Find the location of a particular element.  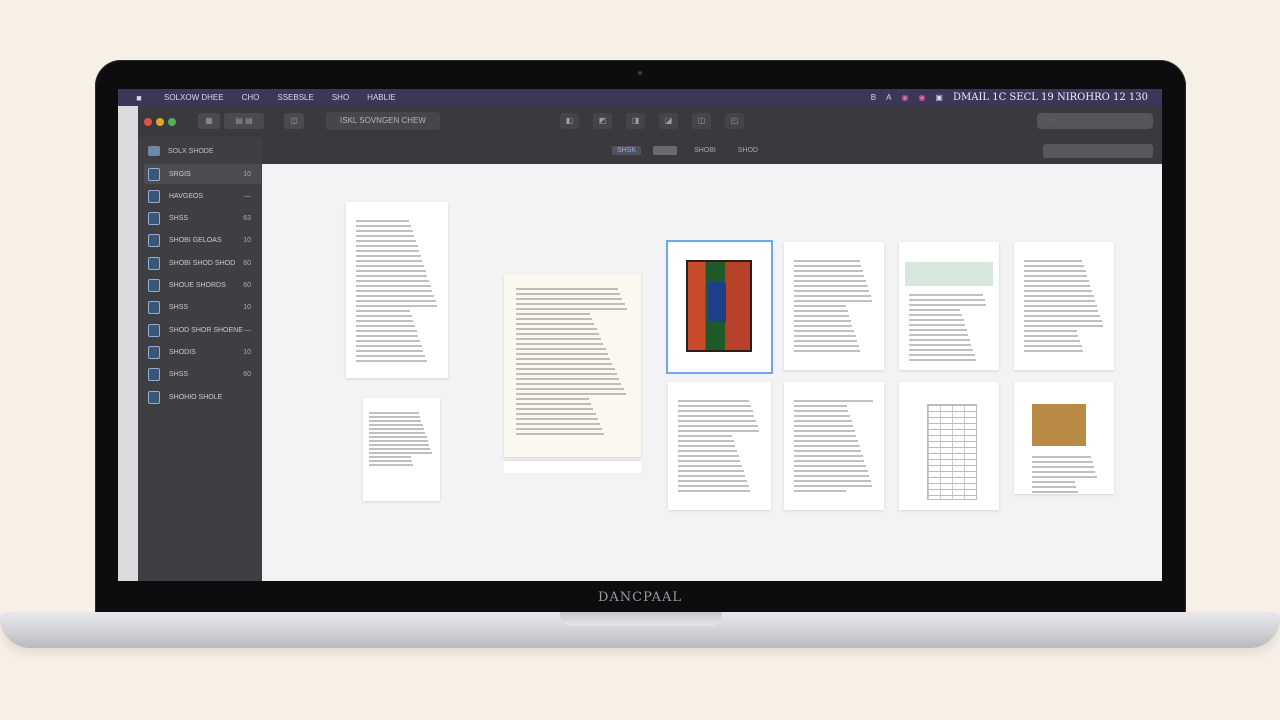

sidebar-toggle-button: ▦ is located at coordinates (209, 121).